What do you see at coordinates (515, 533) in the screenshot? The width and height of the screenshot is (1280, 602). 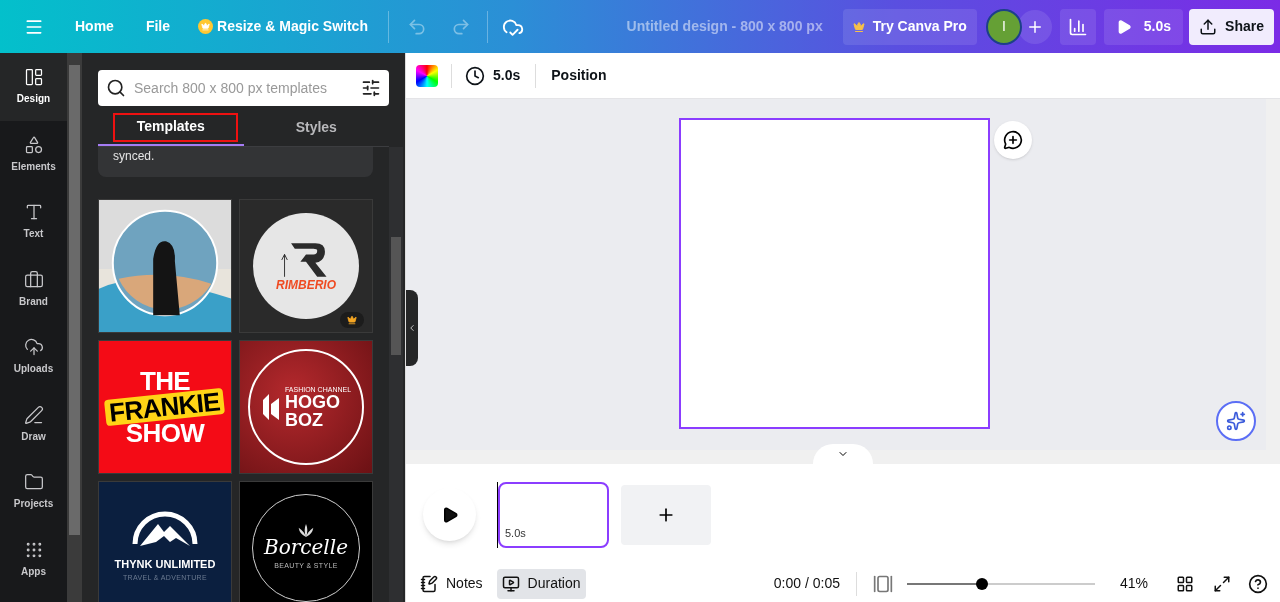 I see `duration-label: 5.0s` at bounding box center [515, 533].